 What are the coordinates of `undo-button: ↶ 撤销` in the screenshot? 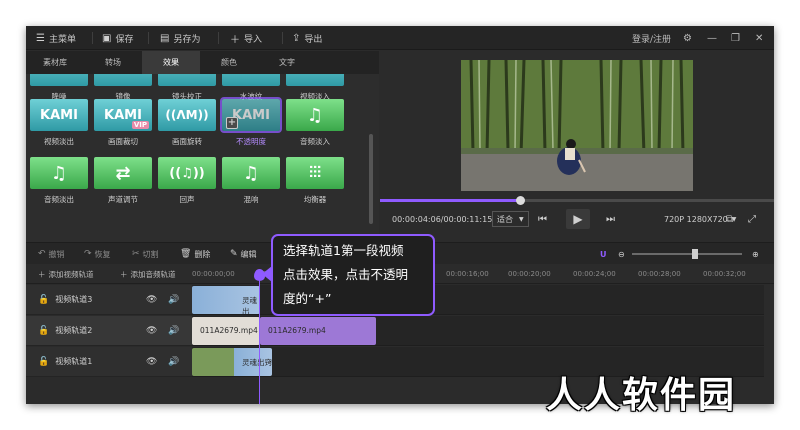 It's located at (51, 254).